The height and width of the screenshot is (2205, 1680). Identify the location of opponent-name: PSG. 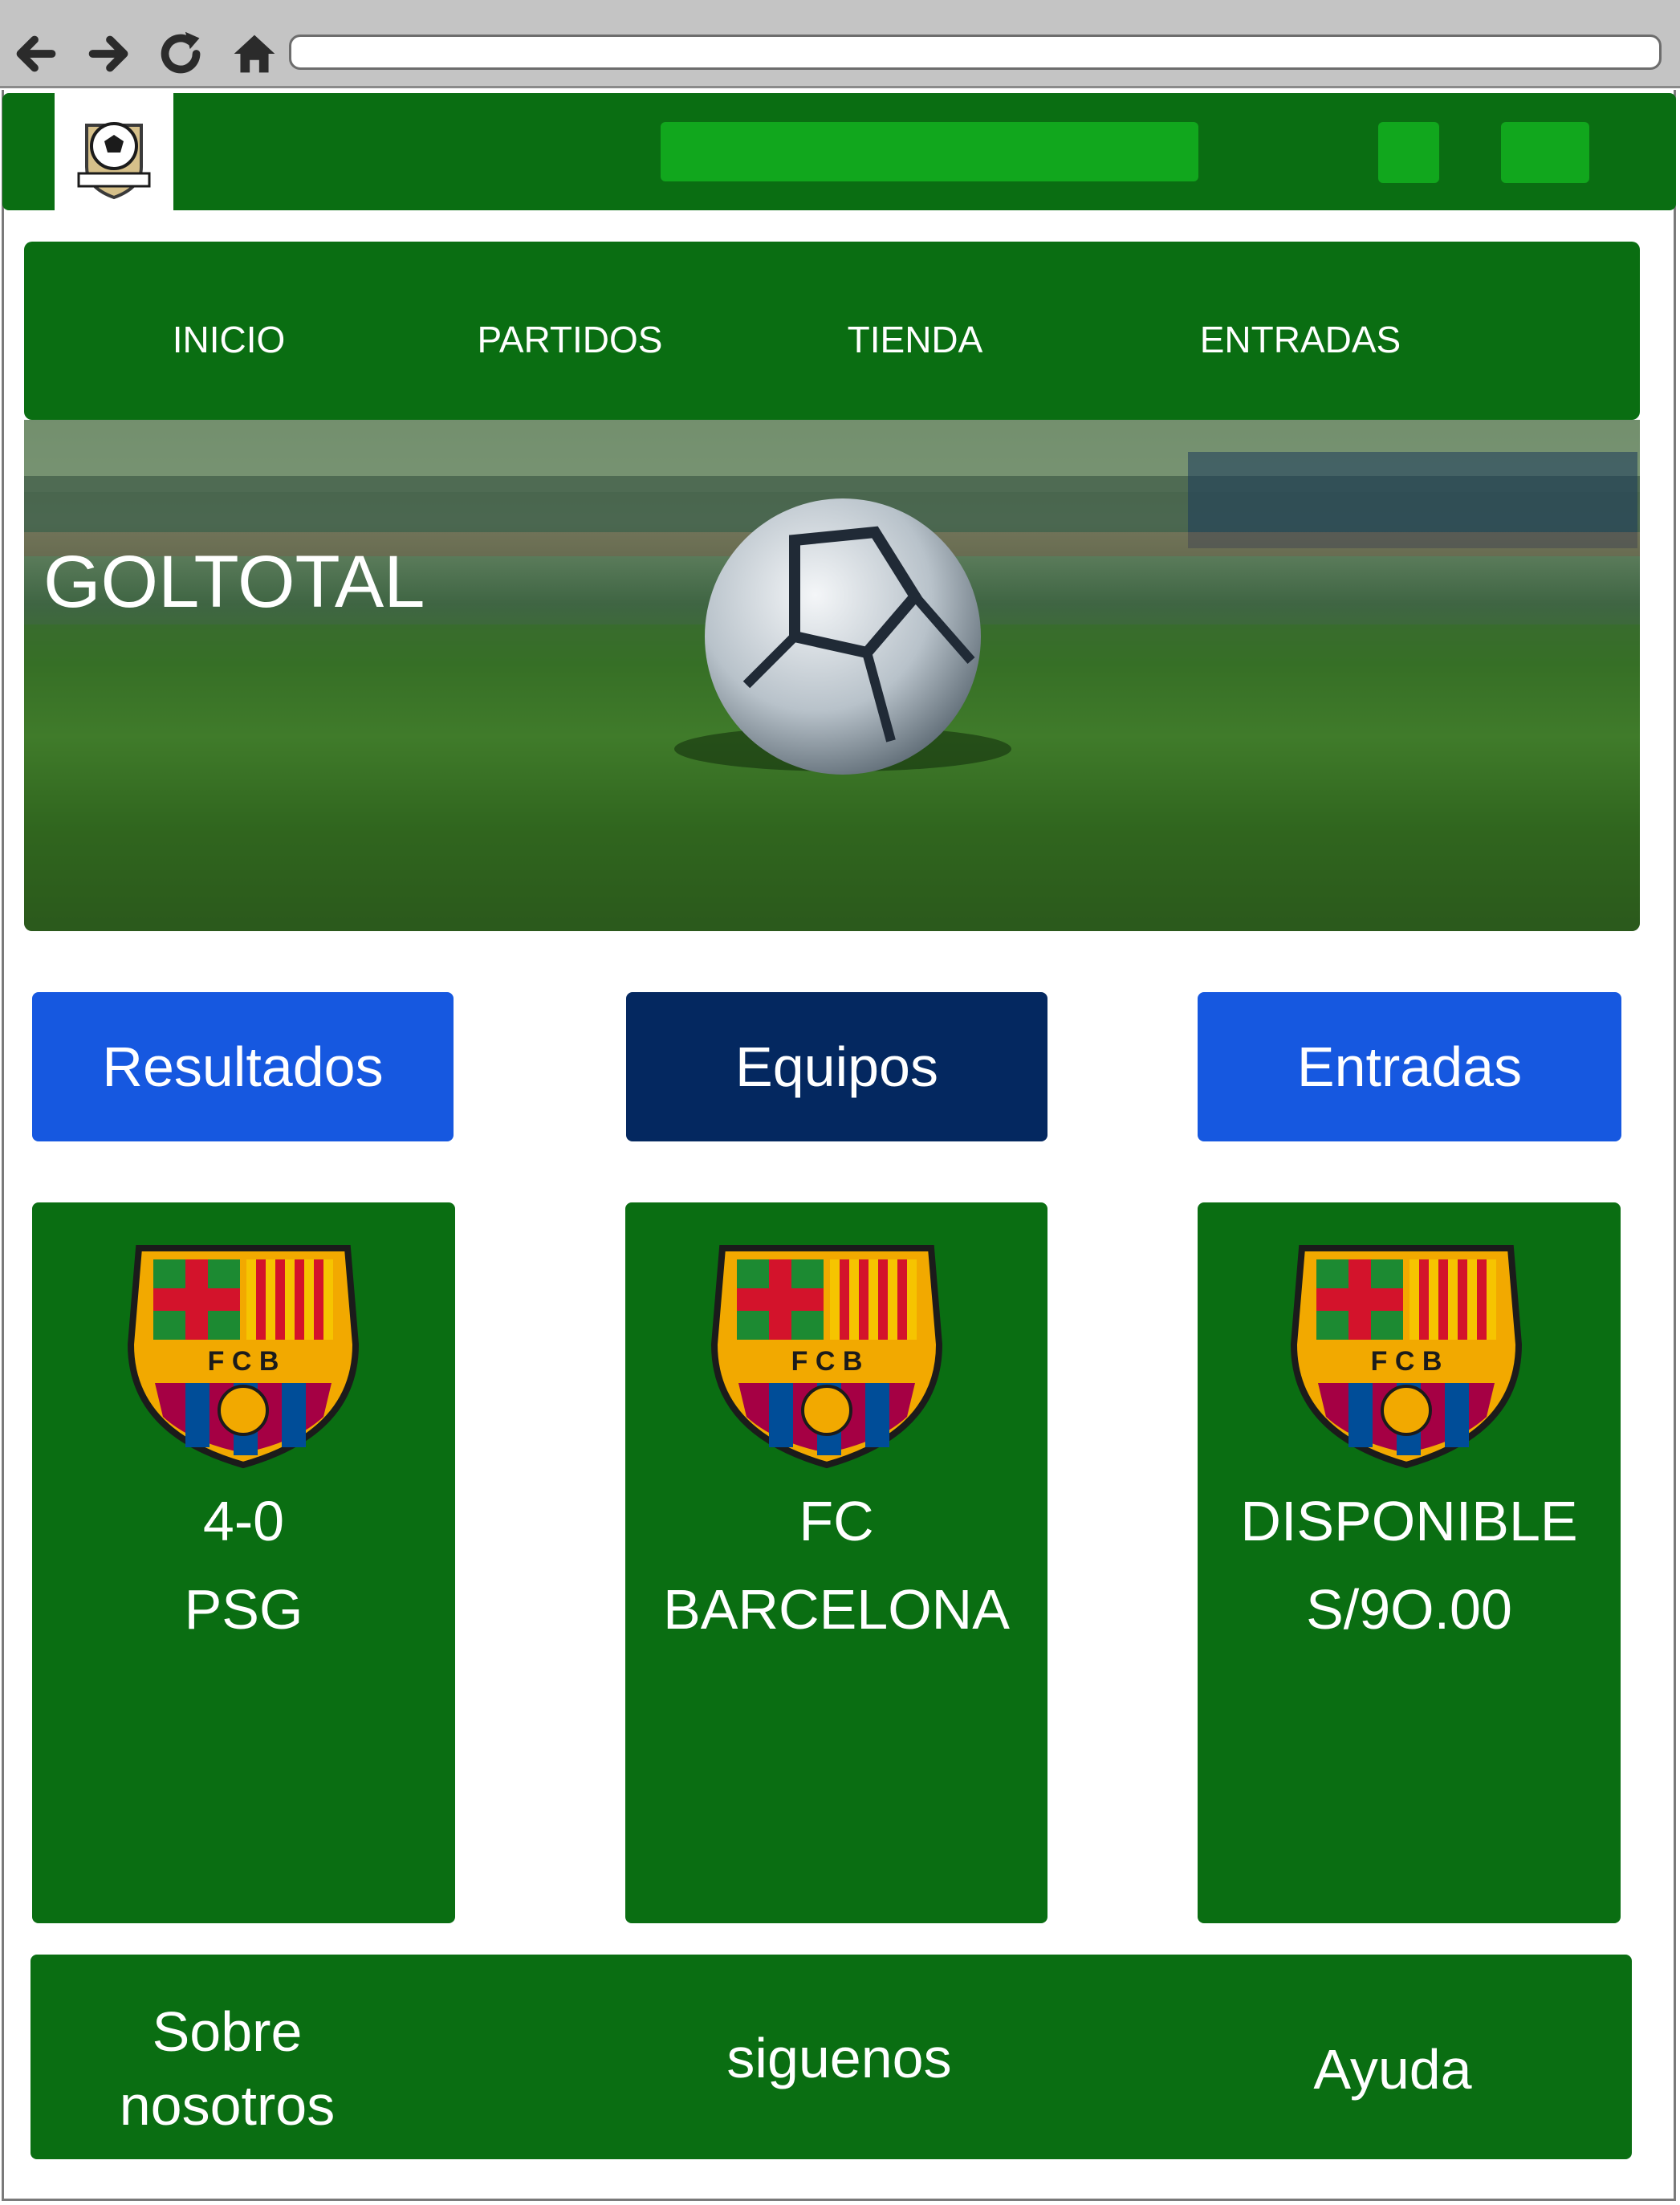
(243, 1610).